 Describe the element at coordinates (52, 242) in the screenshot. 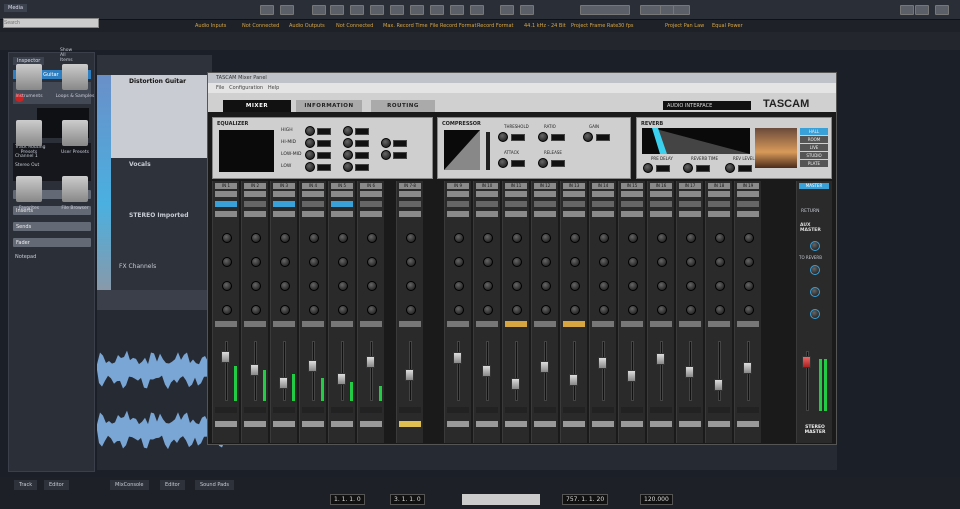

I see `section-fader: Fader` at that location.